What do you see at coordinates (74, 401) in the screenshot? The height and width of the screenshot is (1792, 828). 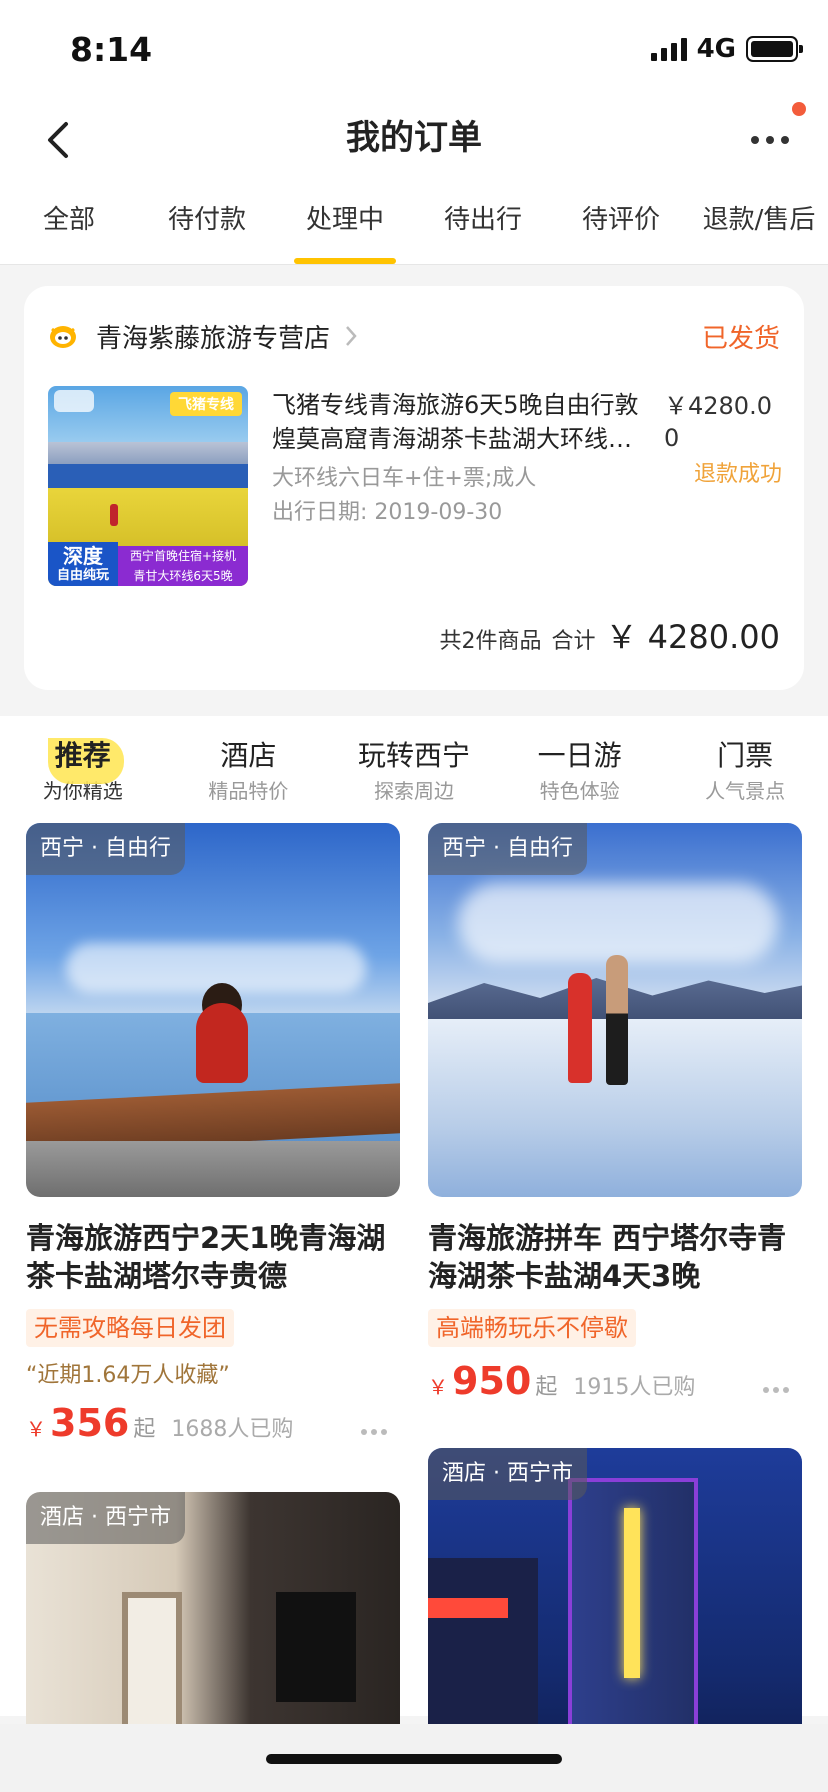 I see `shop-logo` at bounding box center [74, 401].